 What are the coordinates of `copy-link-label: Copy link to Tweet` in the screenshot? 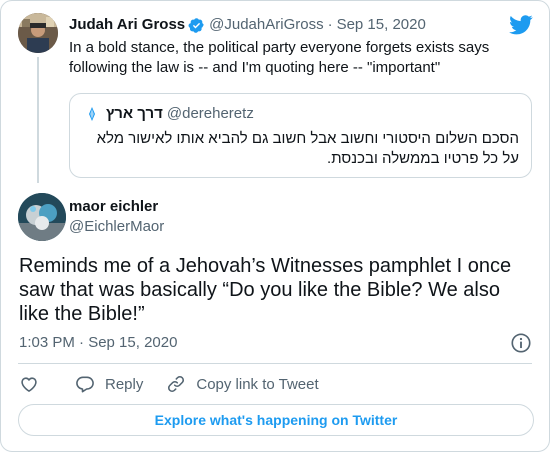 It's located at (257, 384).